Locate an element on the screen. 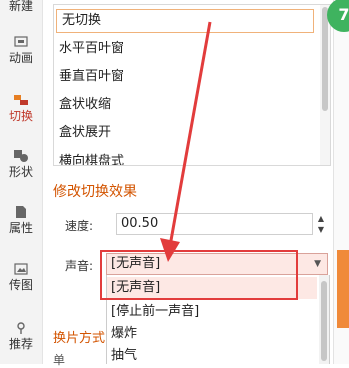 The width and height of the screenshot is (349, 368). sound-select: [无声音] ▼ is located at coordinates (217, 264).